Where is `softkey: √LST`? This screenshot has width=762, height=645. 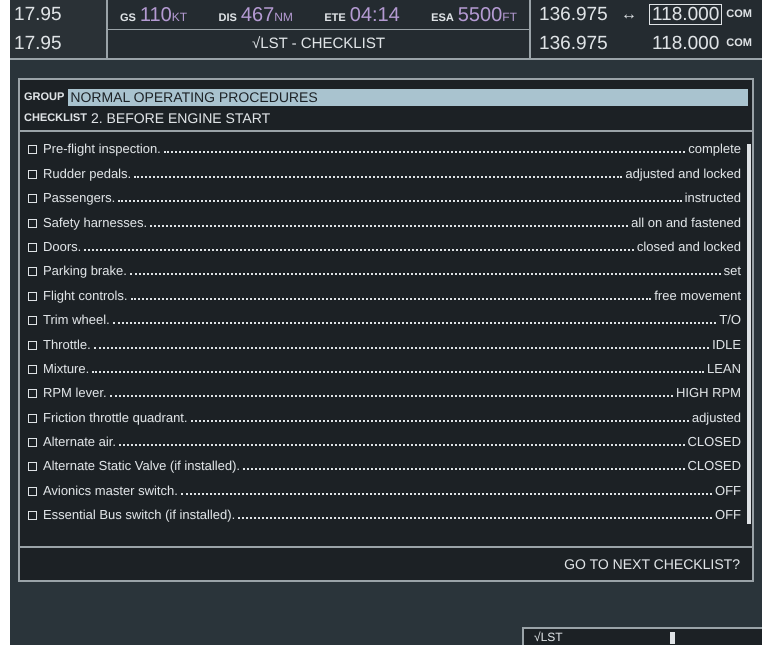
softkey: √LST is located at coordinates (642, 636).